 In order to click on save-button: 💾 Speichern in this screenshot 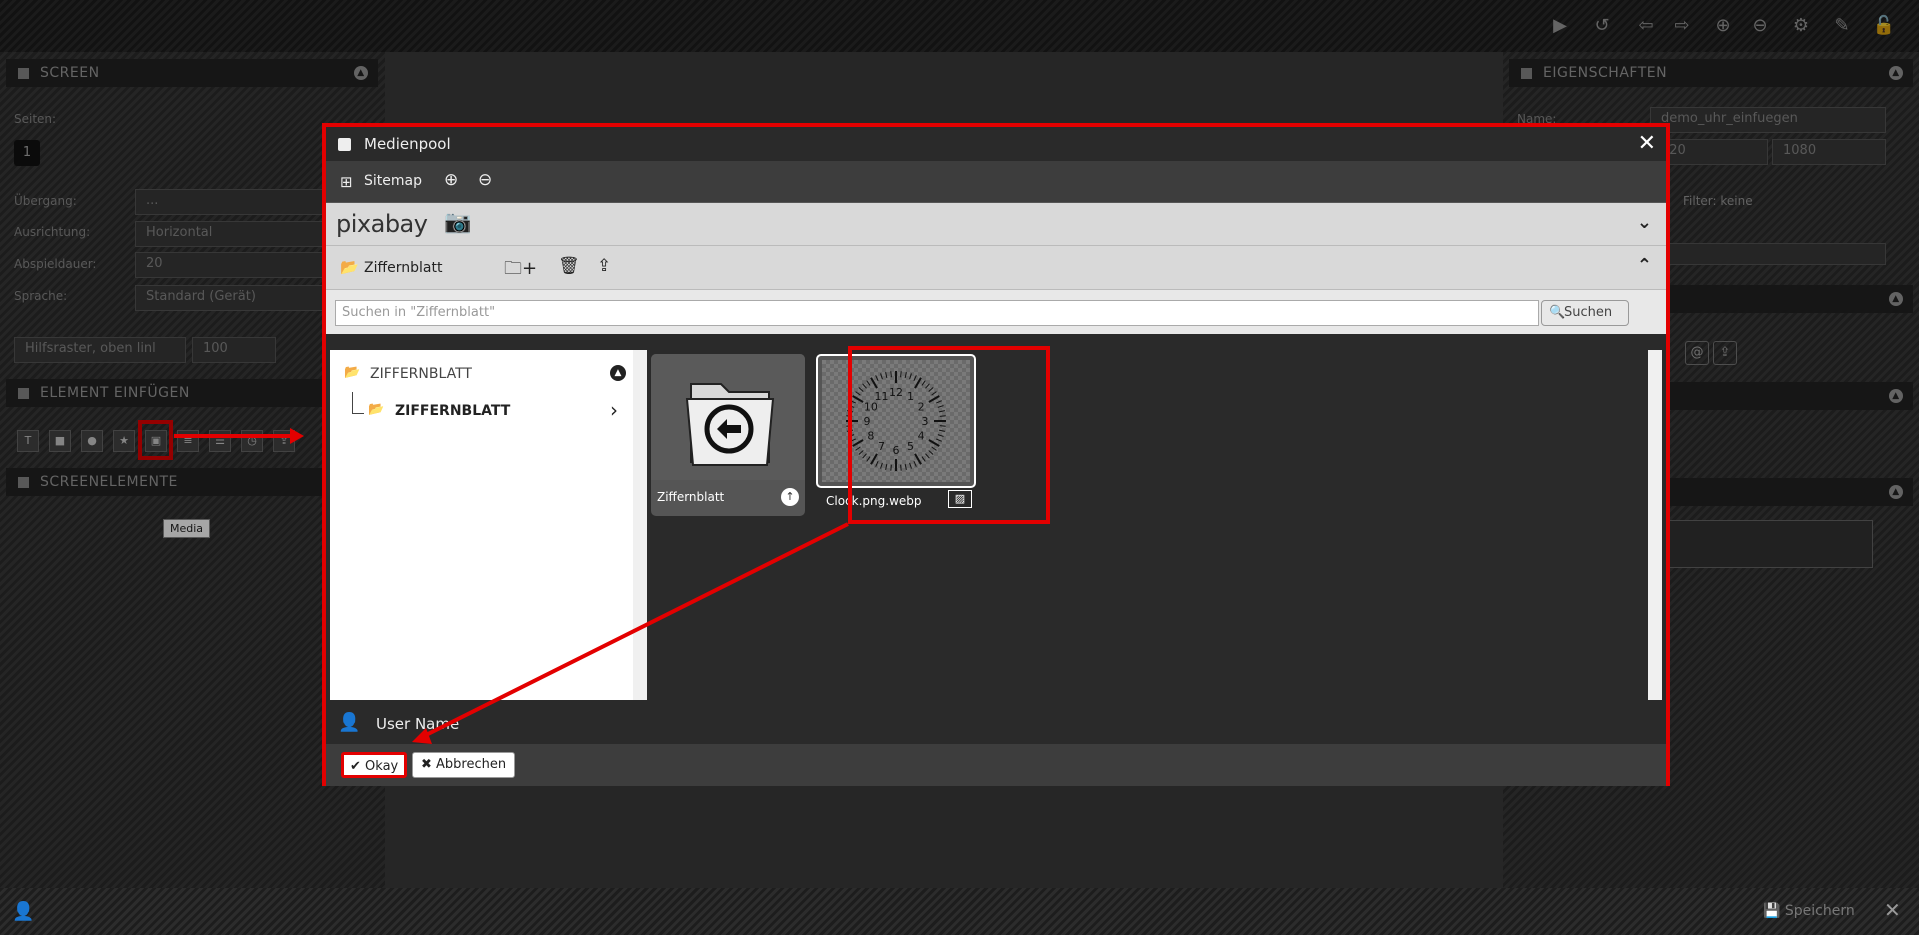, I will do `click(1809, 911)`.